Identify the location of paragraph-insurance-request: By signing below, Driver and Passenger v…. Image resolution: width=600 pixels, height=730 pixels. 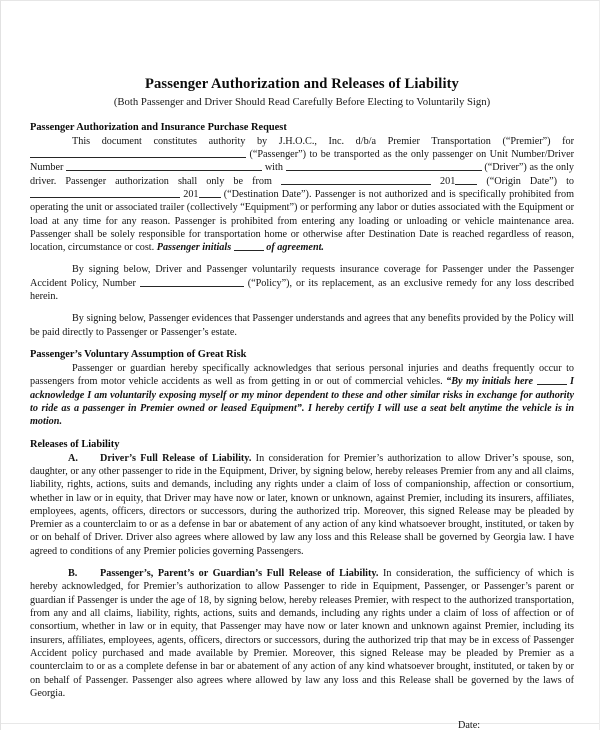
(302, 283).